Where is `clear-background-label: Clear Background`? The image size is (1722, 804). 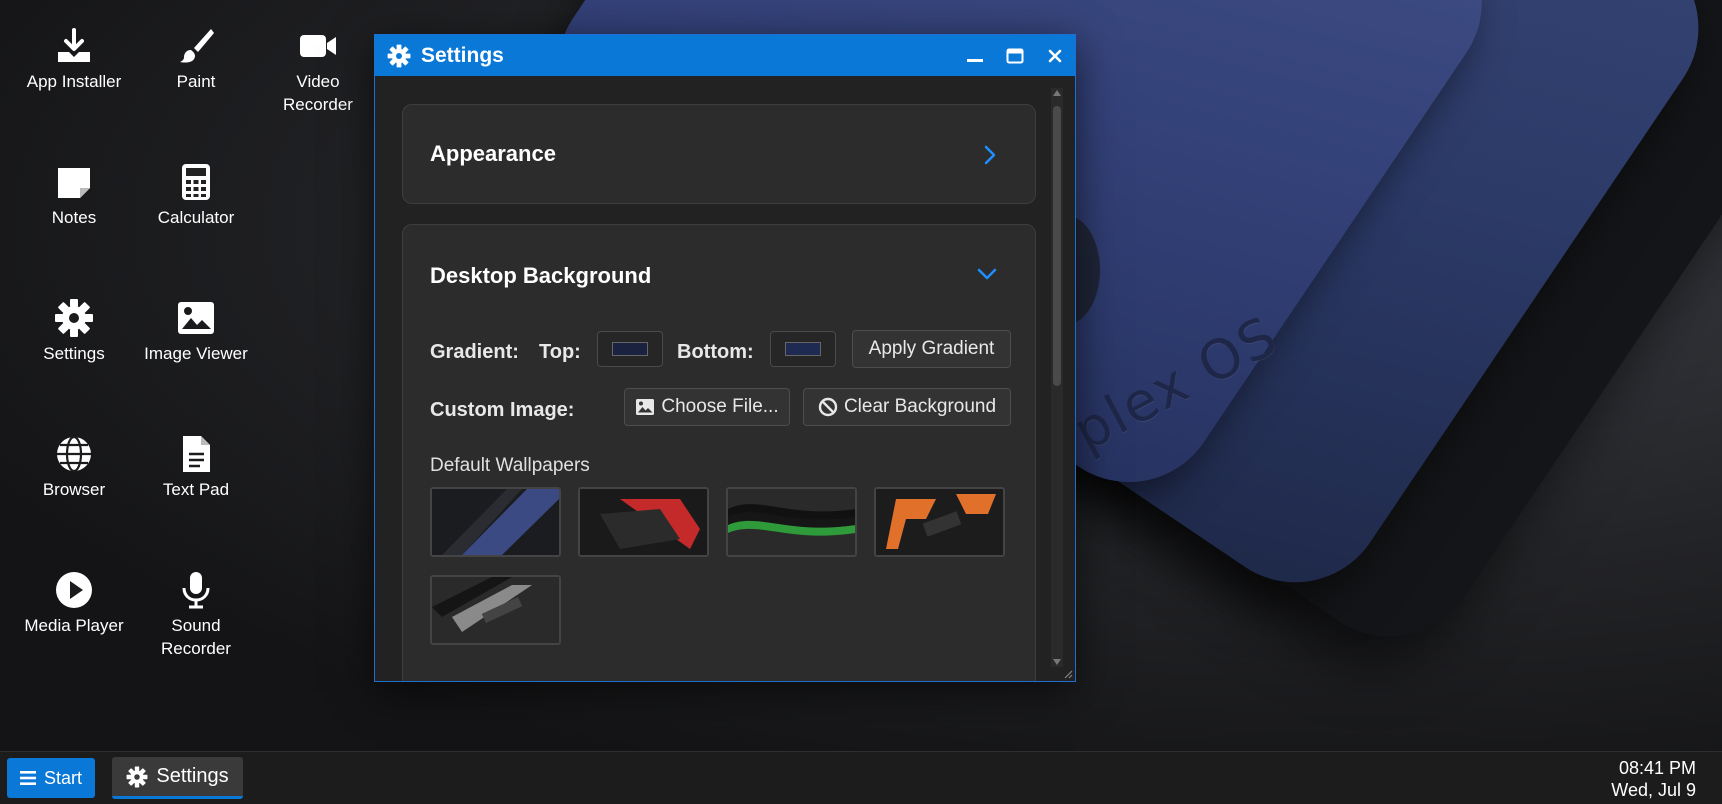 clear-background-label: Clear Background is located at coordinates (920, 406).